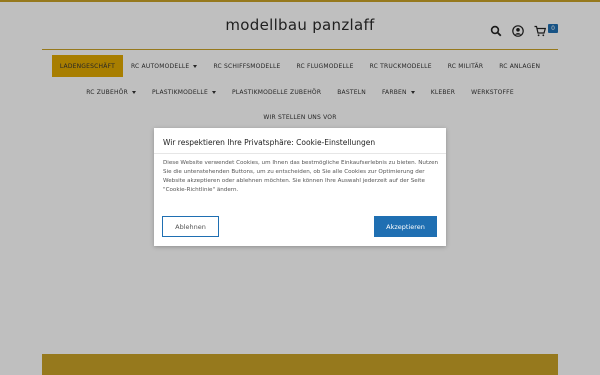 This screenshot has width=600, height=375. Describe the element at coordinates (405, 226) in the screenshot. I see `accept-cookies-button: Akzeptieren` at that location.